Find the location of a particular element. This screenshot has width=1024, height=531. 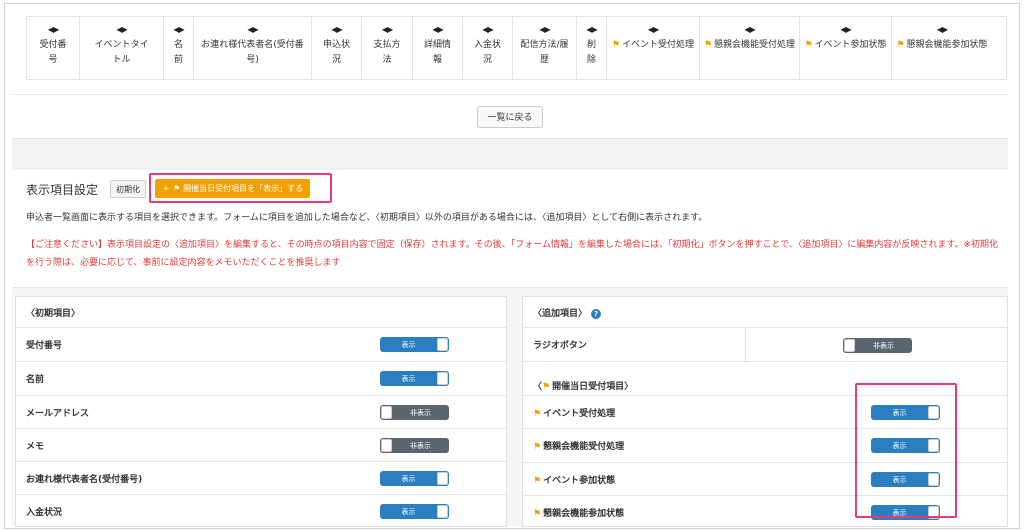

back-to-list-button: 一覧に戻る is located at coordinates (510, 116).